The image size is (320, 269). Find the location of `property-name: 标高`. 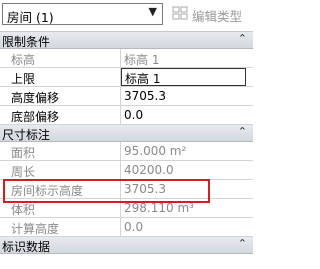

property-name: 标高 is located at coordinates (23, 60).